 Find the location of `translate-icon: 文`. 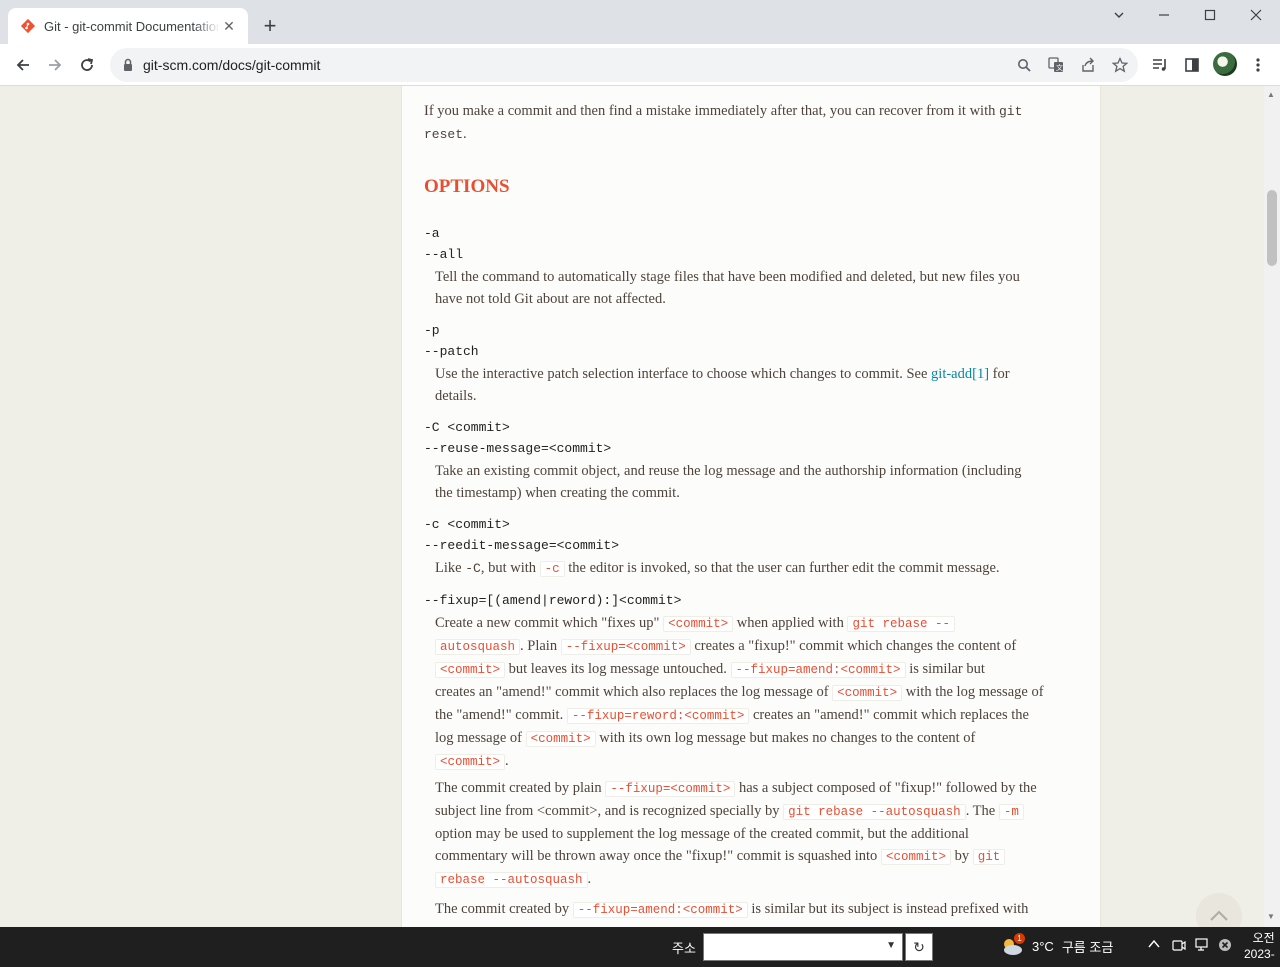

translate-icon: 文 is located at coordinates (1056, 65).